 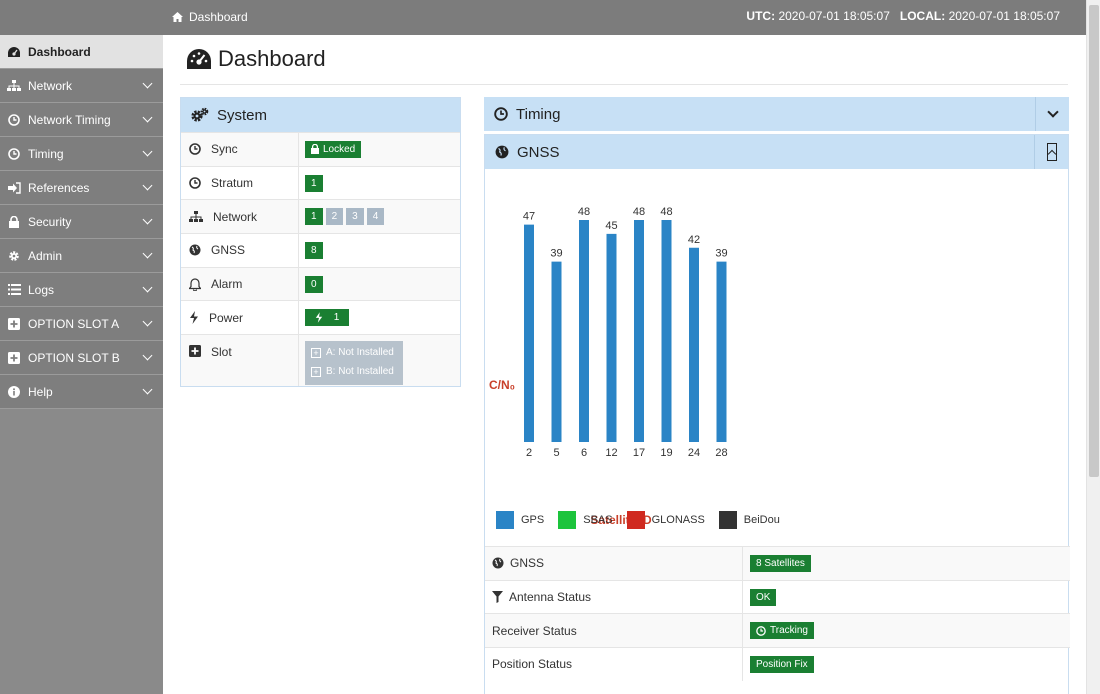 What do you see at coordinates (502, 385) in the screenshot?
I see `y-axis-label: C/N₀` at bounding box center [502, 385].